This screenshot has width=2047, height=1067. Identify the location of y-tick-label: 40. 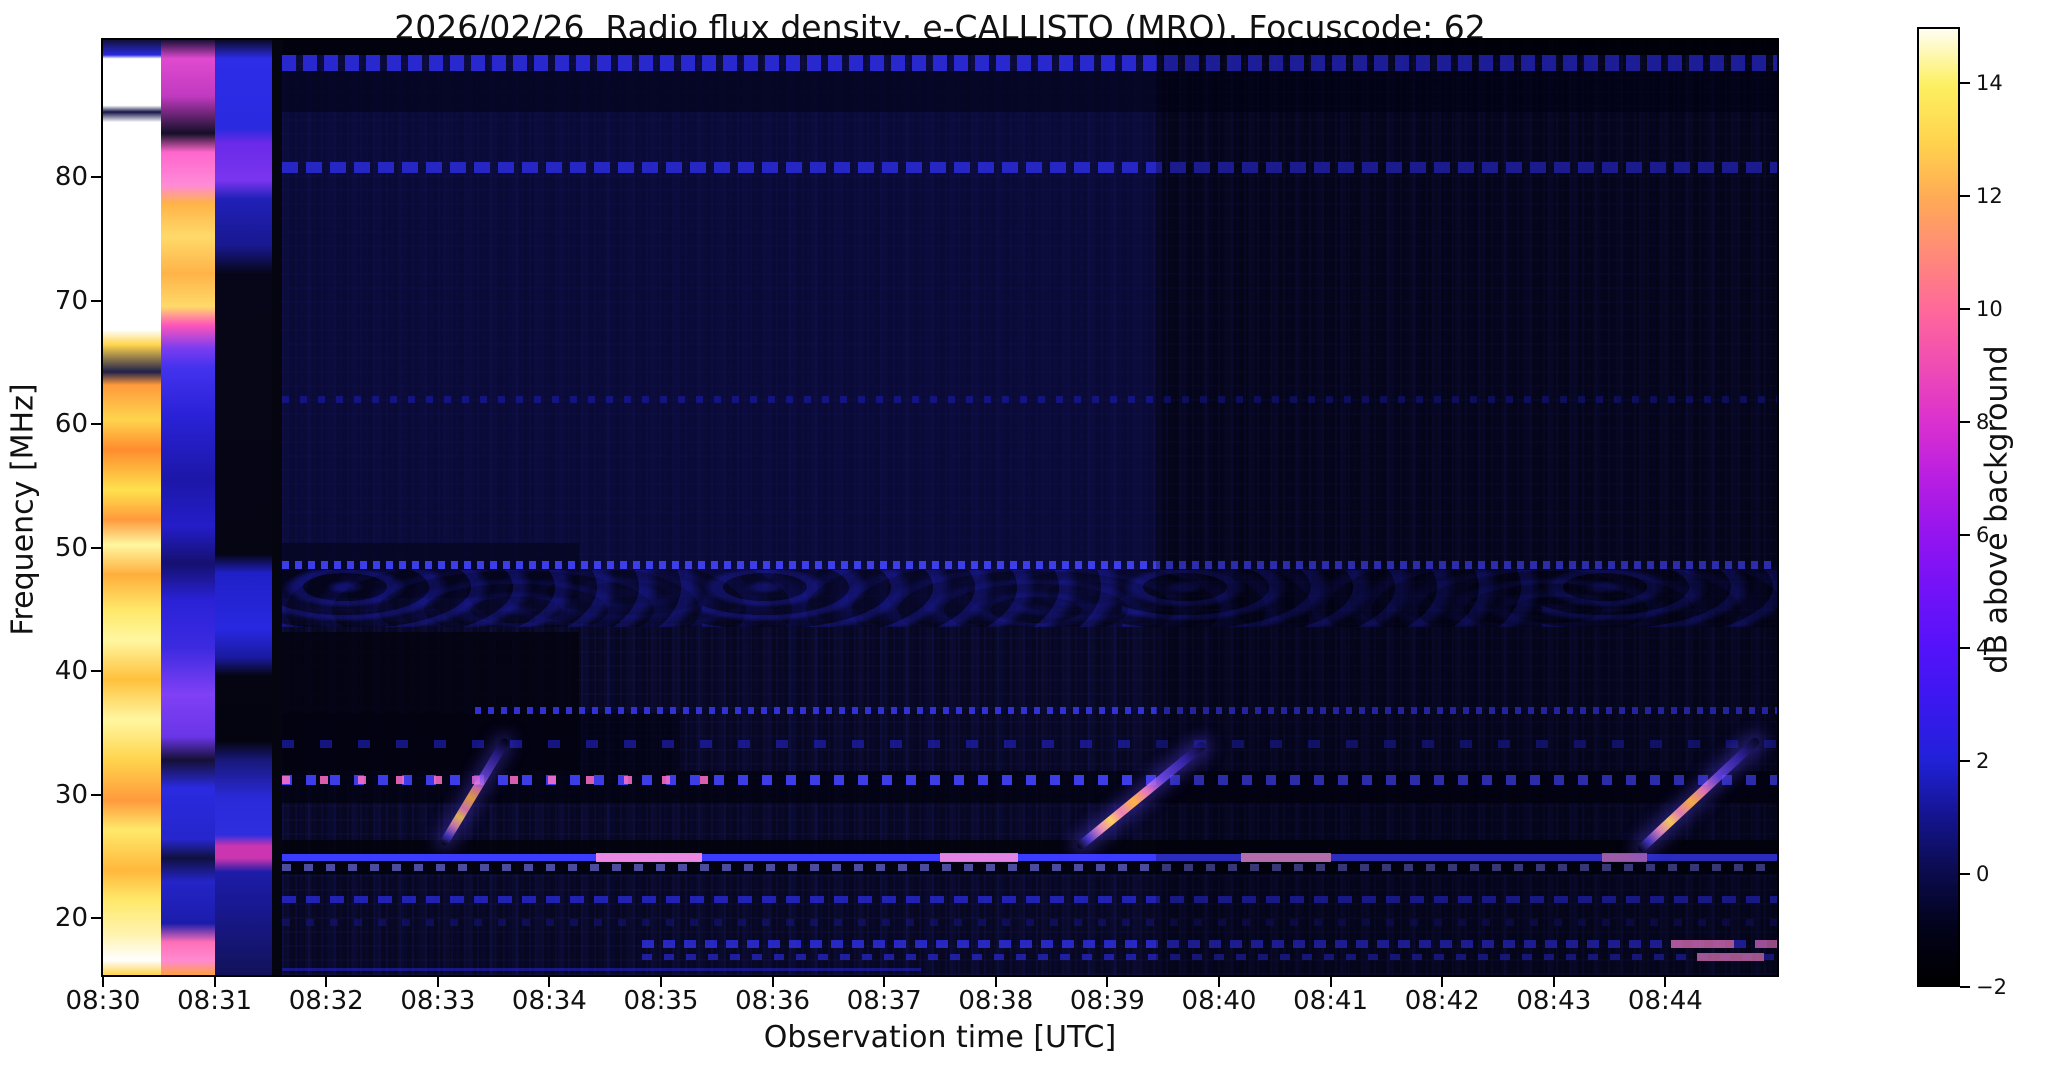
(71, 671).